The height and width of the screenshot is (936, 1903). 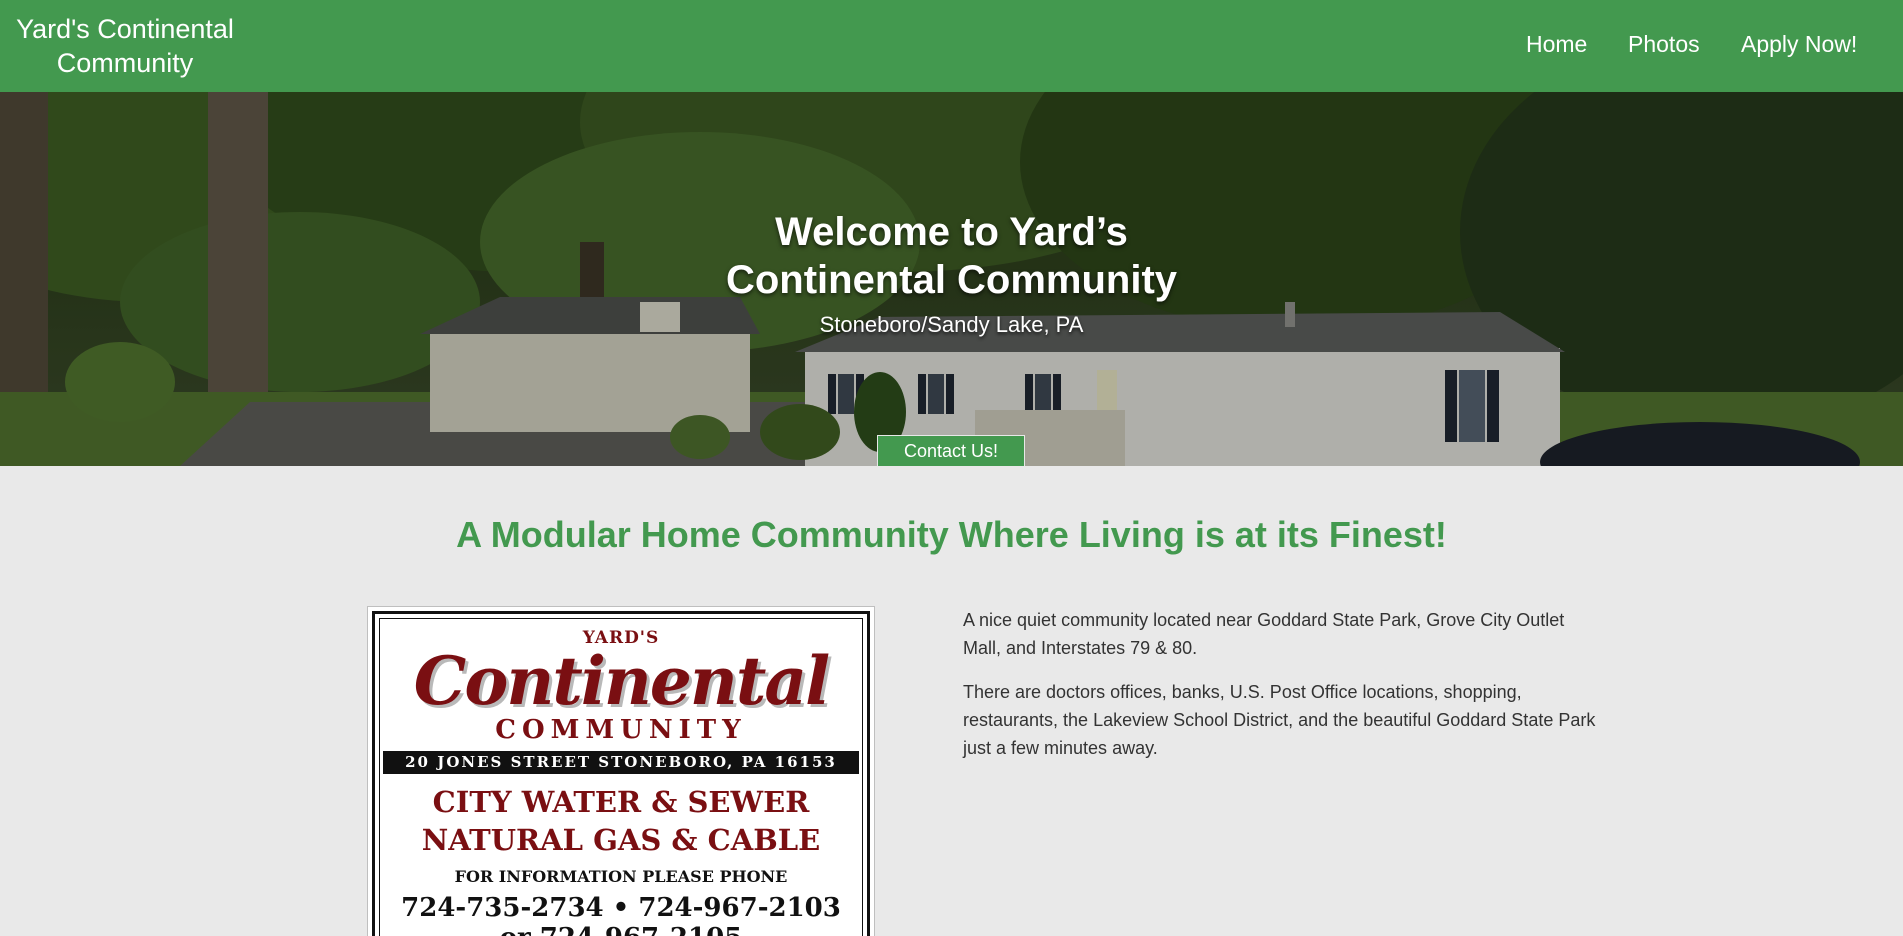 I want to click on flyer-community-text: COMMUNITY, so click(x=621, y=730).